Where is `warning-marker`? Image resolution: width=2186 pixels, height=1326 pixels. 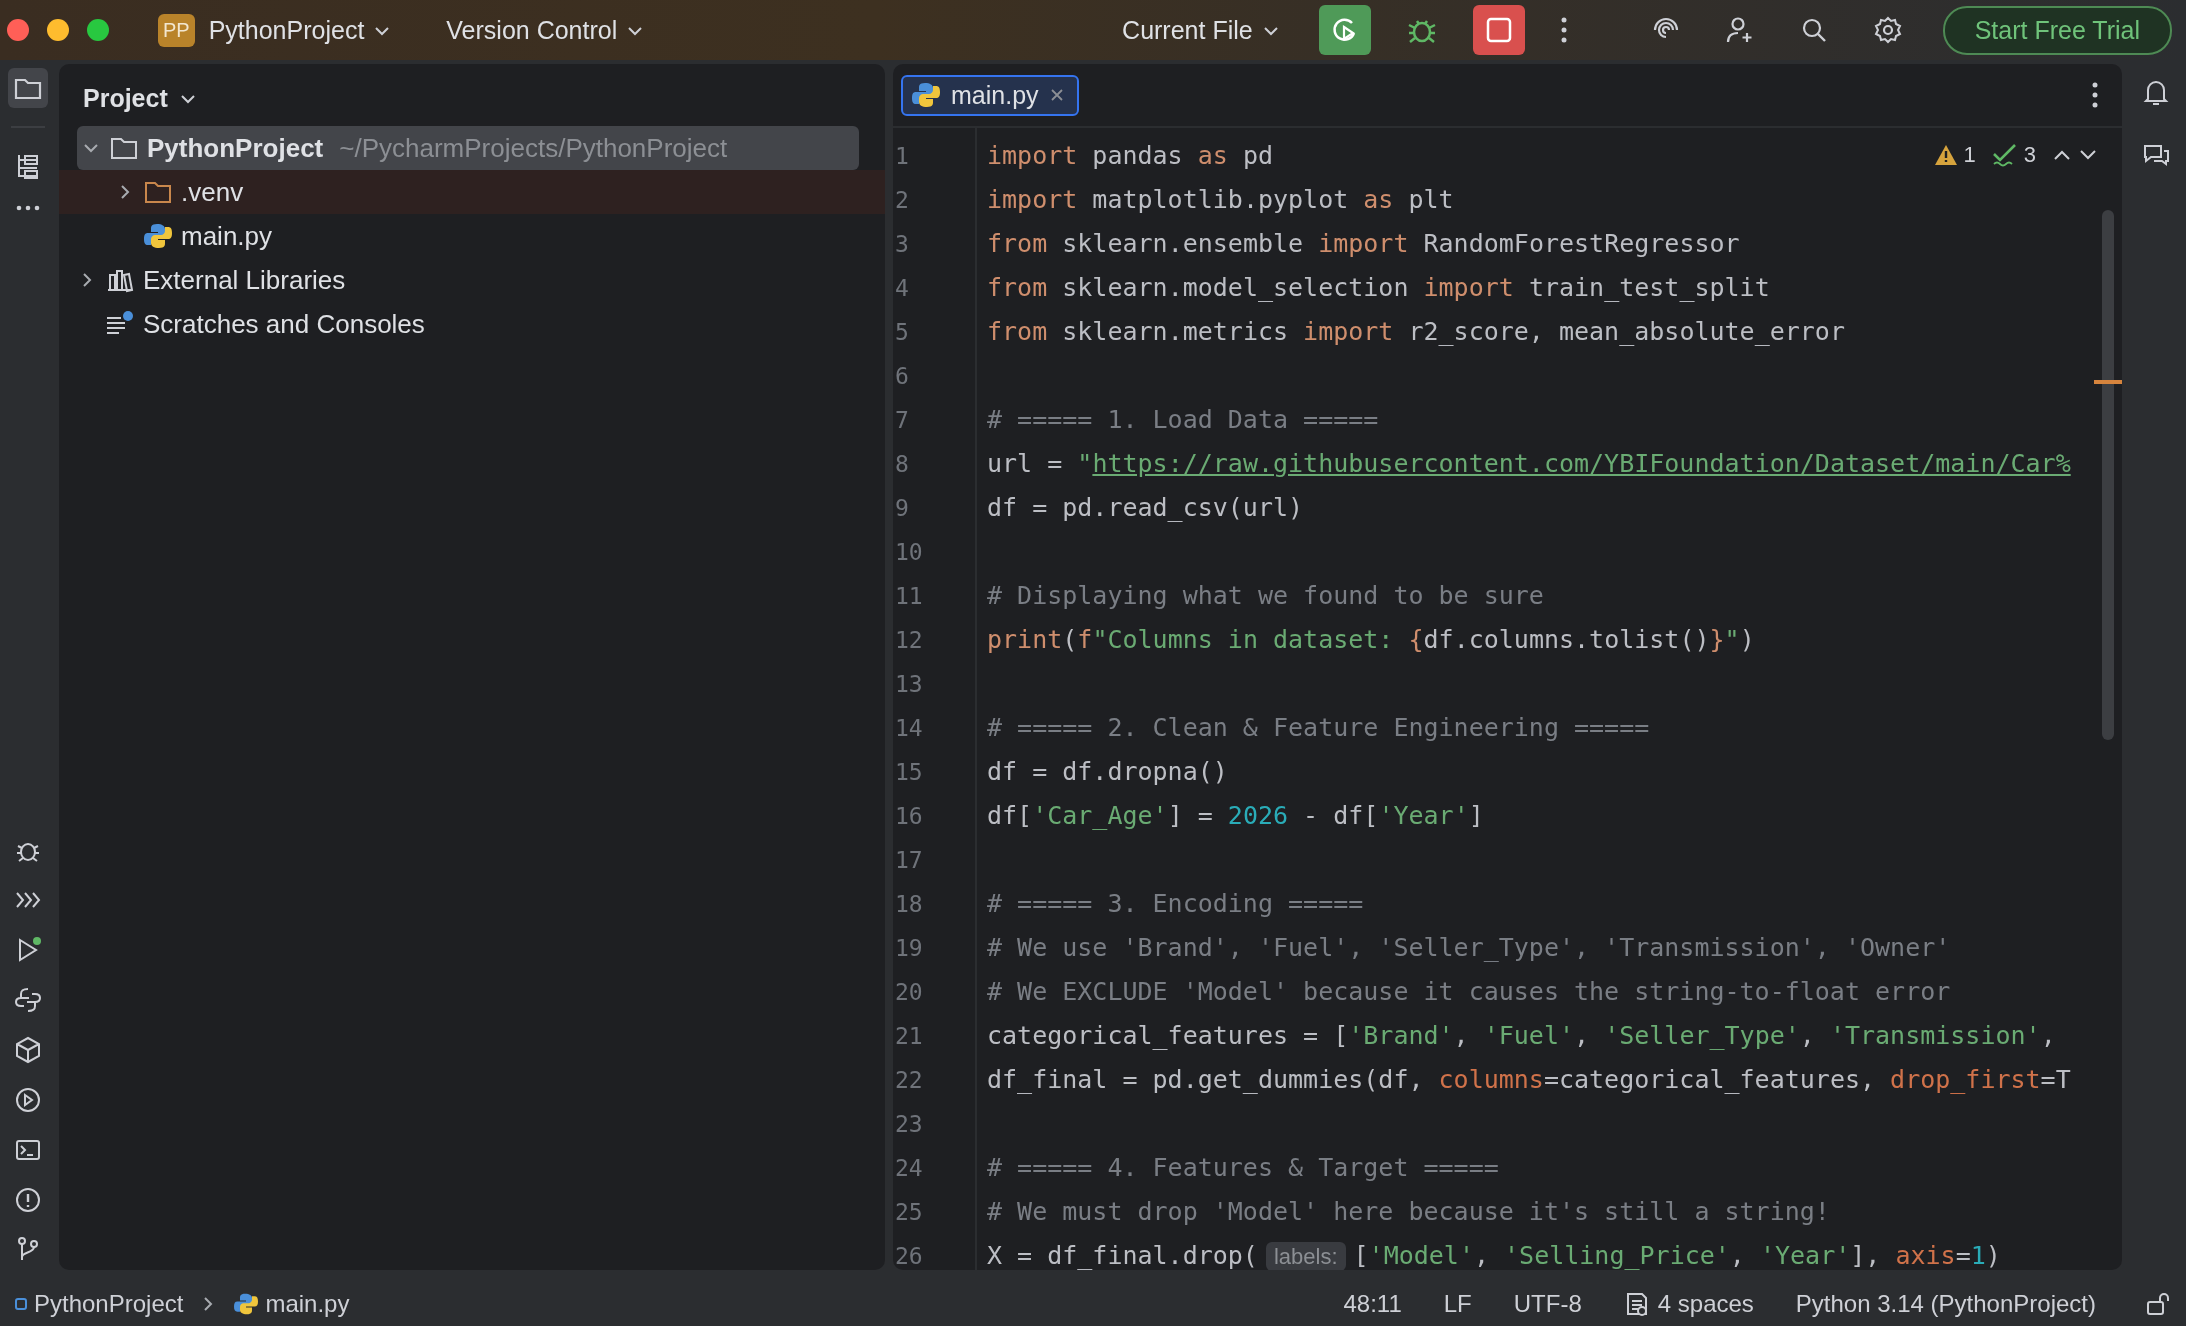
warning-marker is located at coordinates (2108, 382).